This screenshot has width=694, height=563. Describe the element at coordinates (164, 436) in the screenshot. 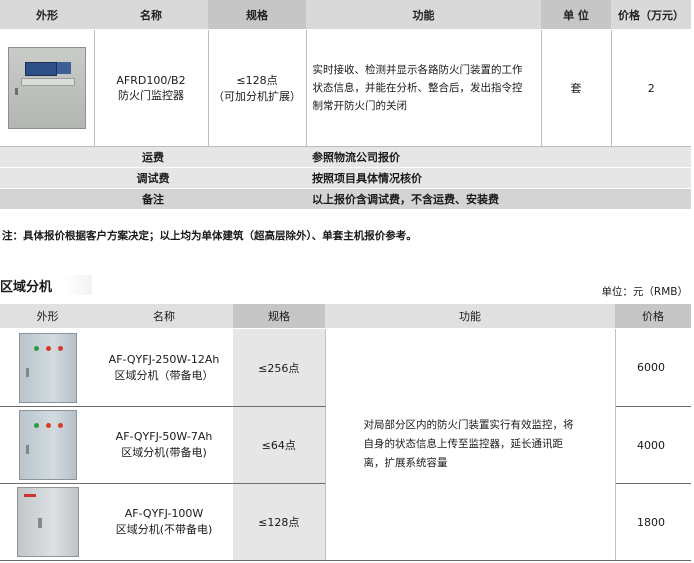

I see `product-model: AF-QYFJ-50W-7Ah` at that location.